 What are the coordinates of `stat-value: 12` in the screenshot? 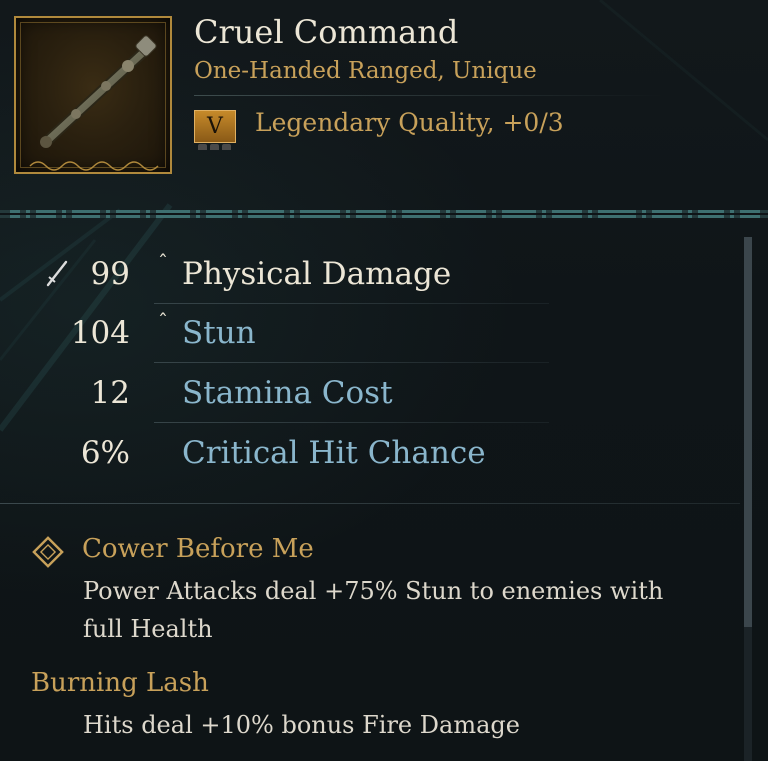 It's located at (110, 393).